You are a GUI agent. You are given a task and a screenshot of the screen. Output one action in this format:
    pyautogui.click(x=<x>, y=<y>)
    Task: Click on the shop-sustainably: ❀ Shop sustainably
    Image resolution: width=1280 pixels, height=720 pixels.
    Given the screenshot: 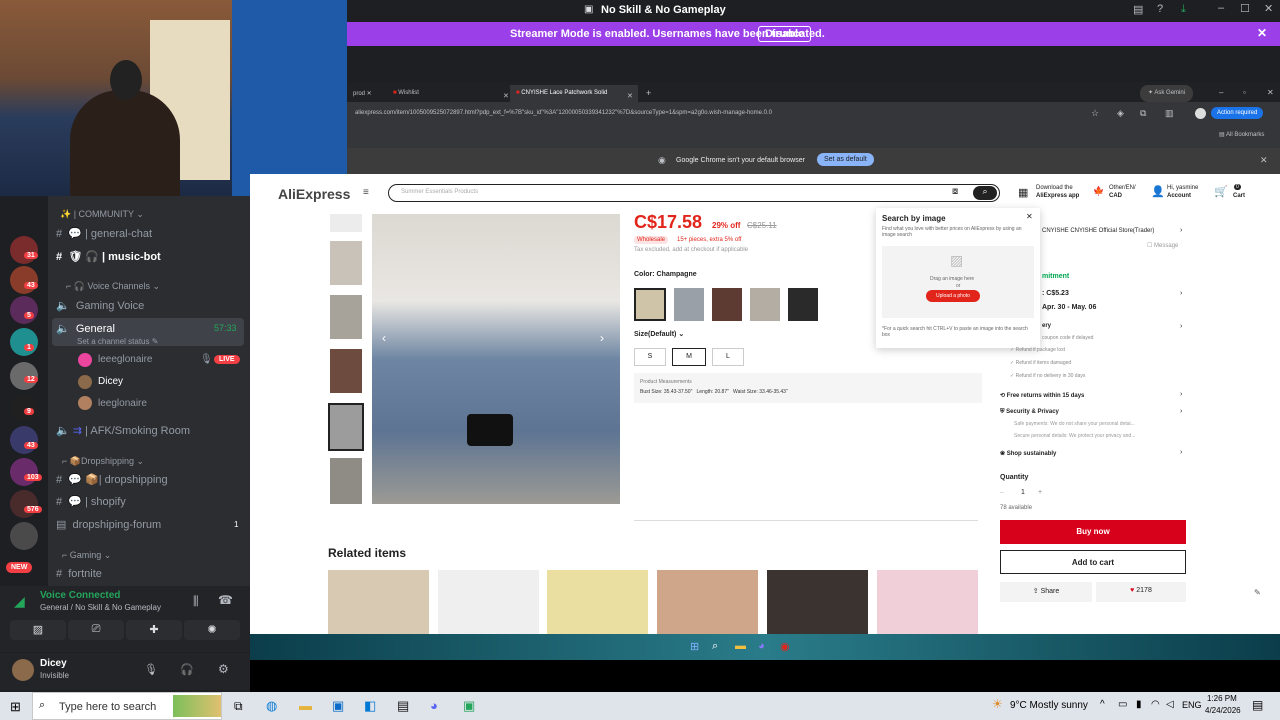 What is the action you would take?
    pyautogui.click(x=1028, y=453)
    